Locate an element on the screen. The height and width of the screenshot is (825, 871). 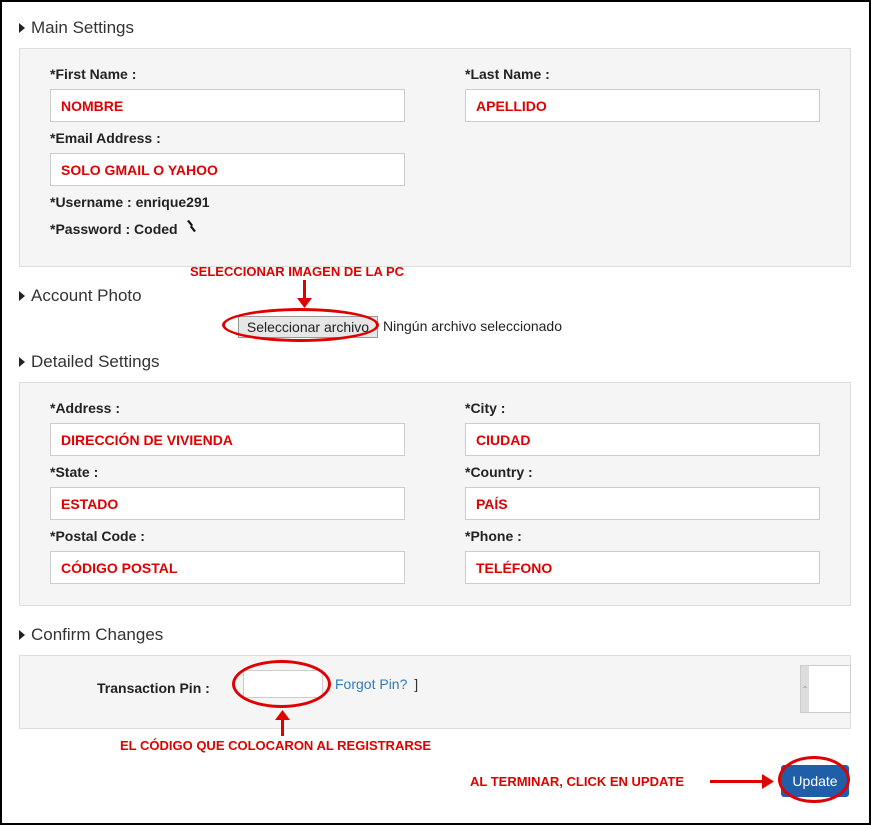
section-detailed-settings: Detailed Settings is located at coordinates (89, 362).